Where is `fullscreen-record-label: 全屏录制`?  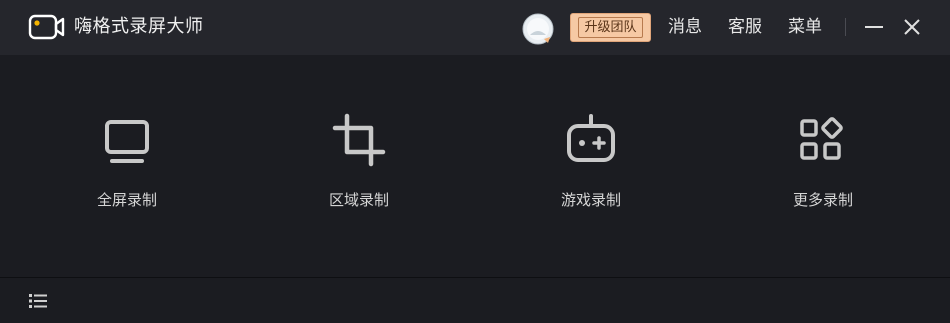
fullscreen-record-label: 全屏录制 is located at coordinates (126, 200).